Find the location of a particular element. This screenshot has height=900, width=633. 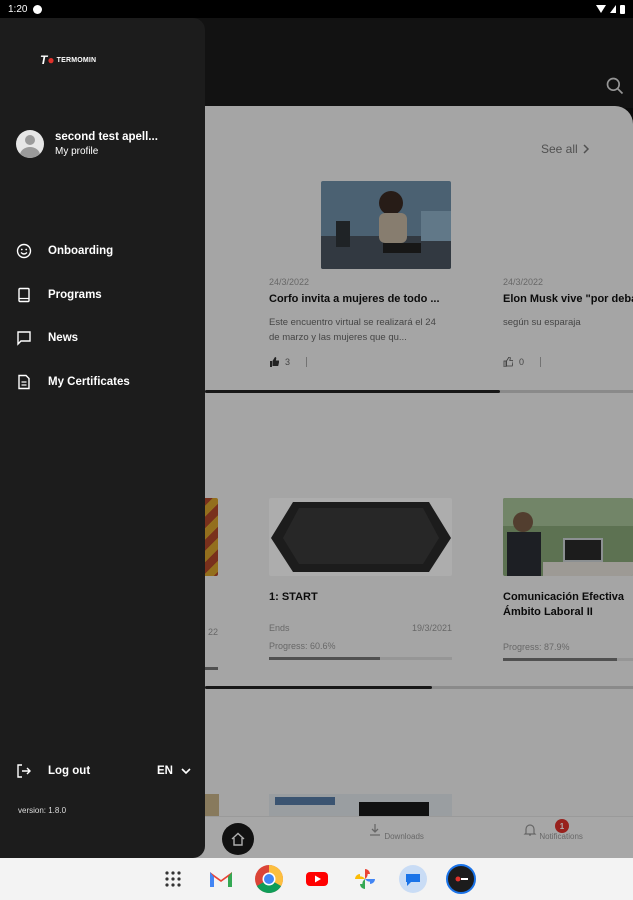

logout-icon is located at coordinates (24, 771).